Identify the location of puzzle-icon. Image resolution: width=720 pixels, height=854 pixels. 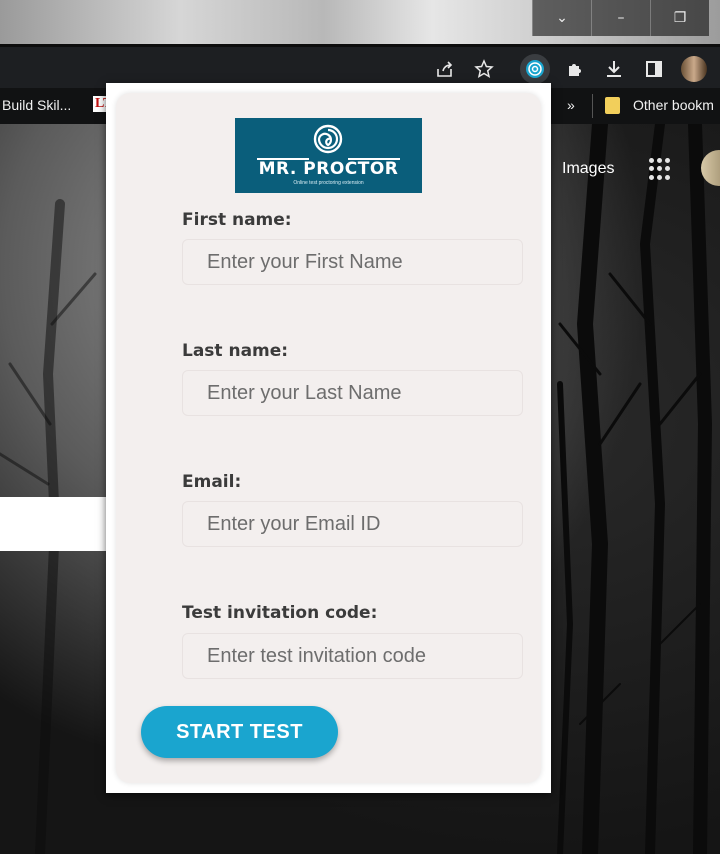
(575, 70).